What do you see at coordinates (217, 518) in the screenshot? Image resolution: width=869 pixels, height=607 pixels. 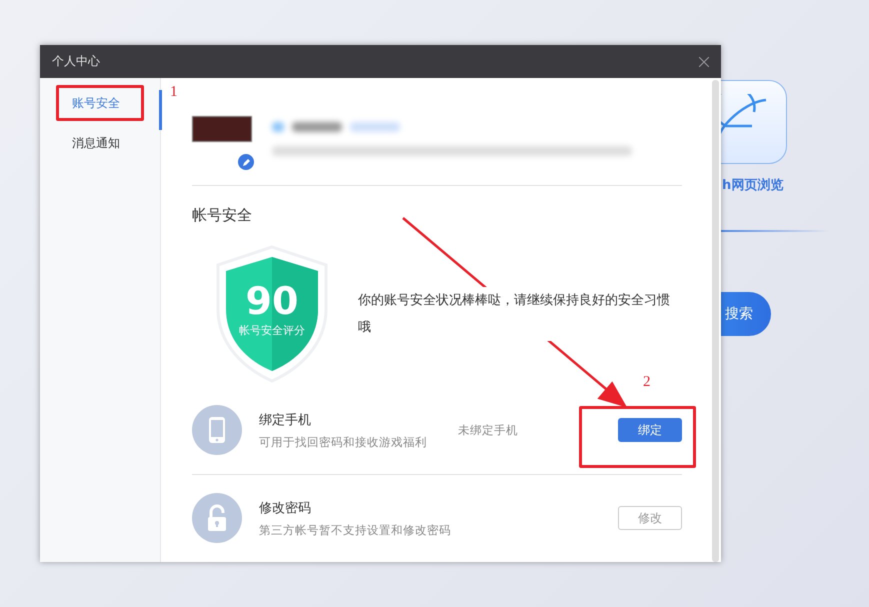 I see `unlocked-padlock-icon` at bounding box center [217, 518].